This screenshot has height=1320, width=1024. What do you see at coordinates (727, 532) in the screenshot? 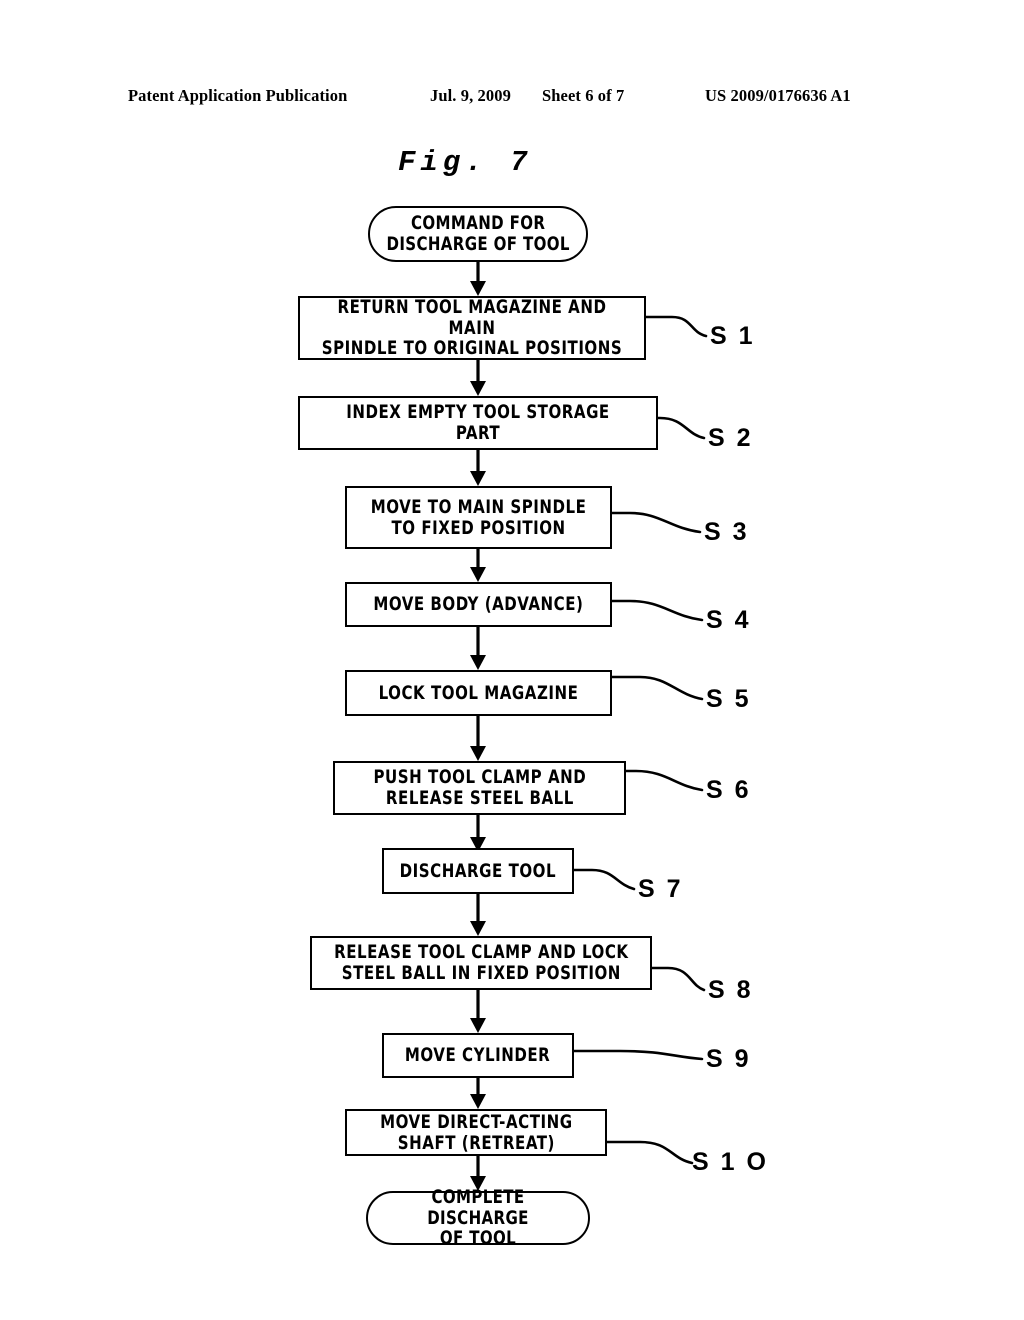
I see `step-ref-s3: S 3` at bounding box center [727, 532].